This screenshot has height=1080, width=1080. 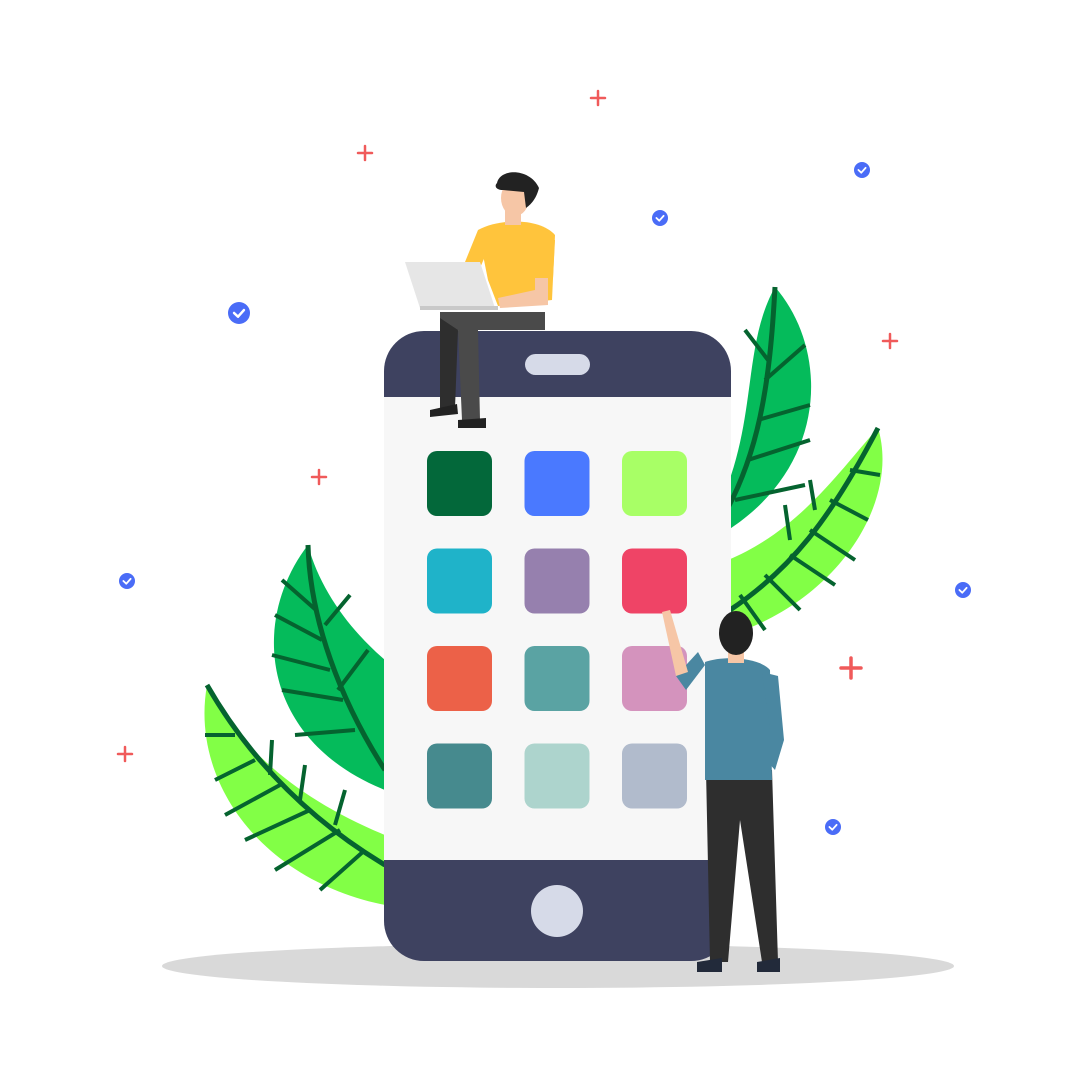 I want to click on laptop-icon, so click(x=450, y=285).